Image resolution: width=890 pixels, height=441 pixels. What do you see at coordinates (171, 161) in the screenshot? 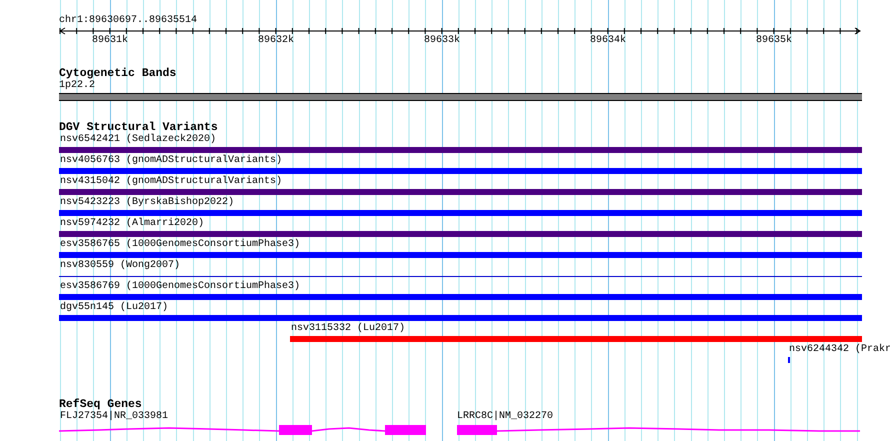
I see `variant-label: nsv4056763 (gnomADStructuralVariants)` at bounding box center [171, 161].